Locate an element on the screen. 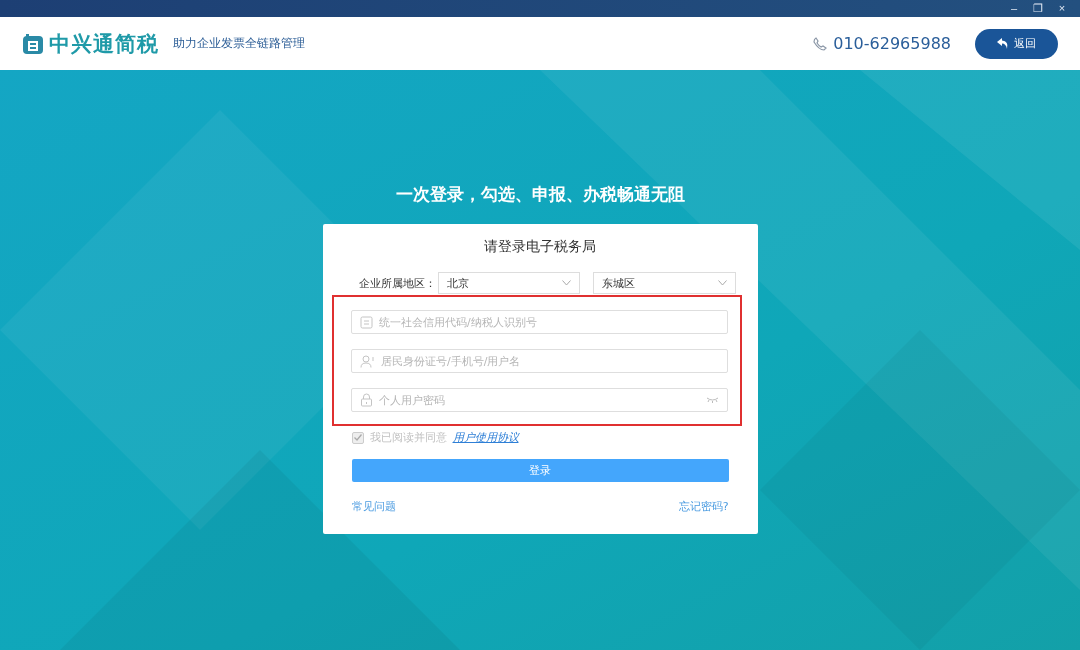  region-select: 北京 is located at coordinates (508, 283).